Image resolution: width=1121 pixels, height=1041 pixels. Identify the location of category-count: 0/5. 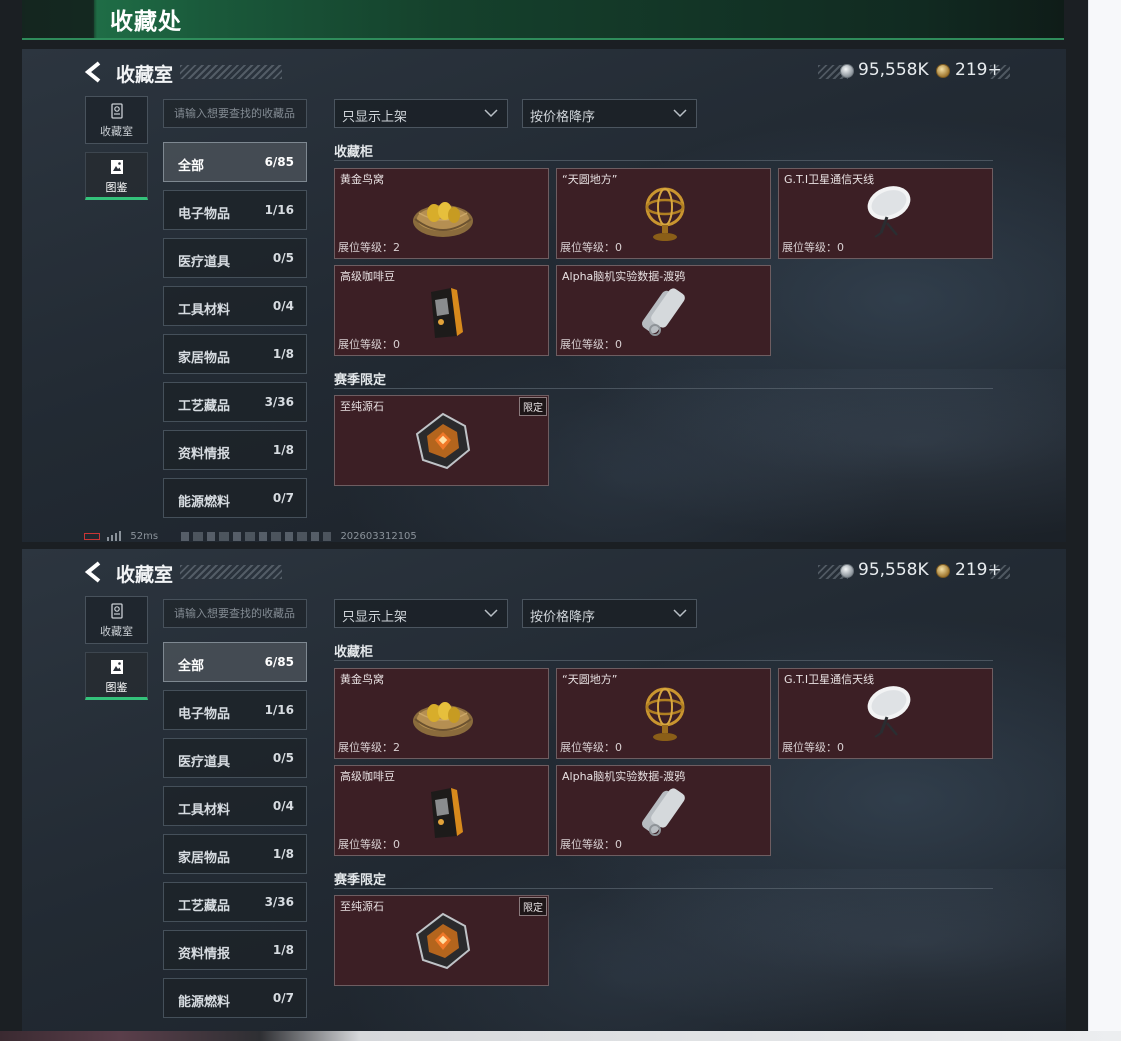
(283, 758).